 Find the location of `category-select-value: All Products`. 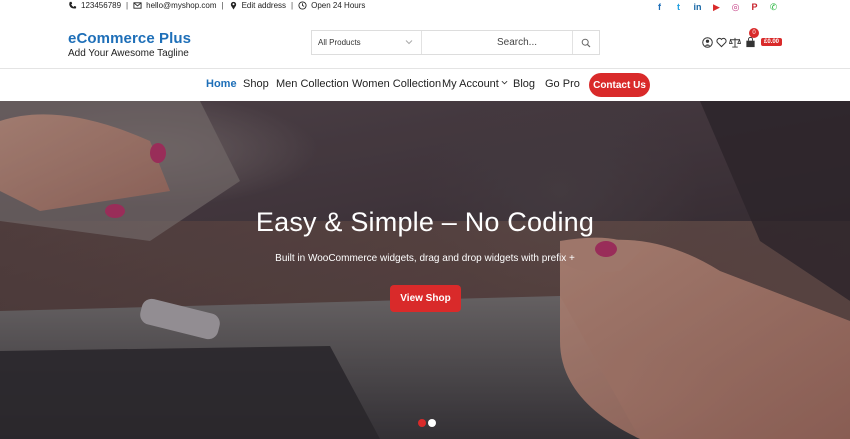

category-select-value: All Products is located at coordinates (339, 42).